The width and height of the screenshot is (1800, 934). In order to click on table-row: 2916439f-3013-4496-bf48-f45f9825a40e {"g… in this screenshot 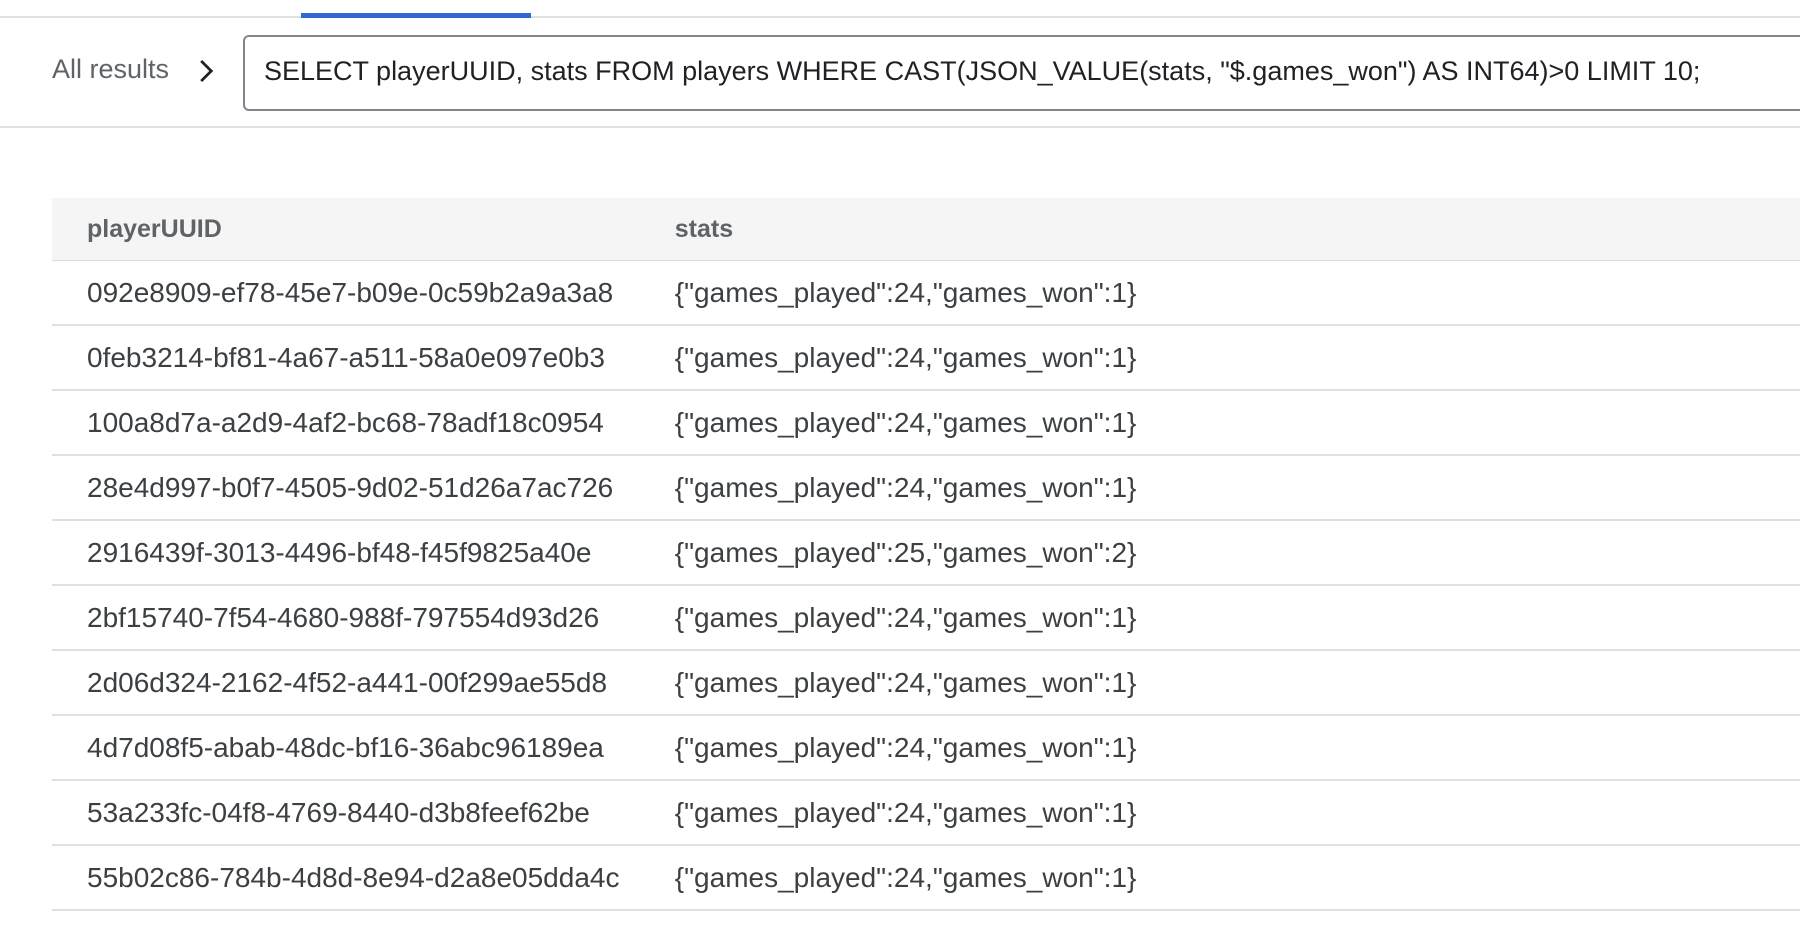, I will do `click(926, 553)`.